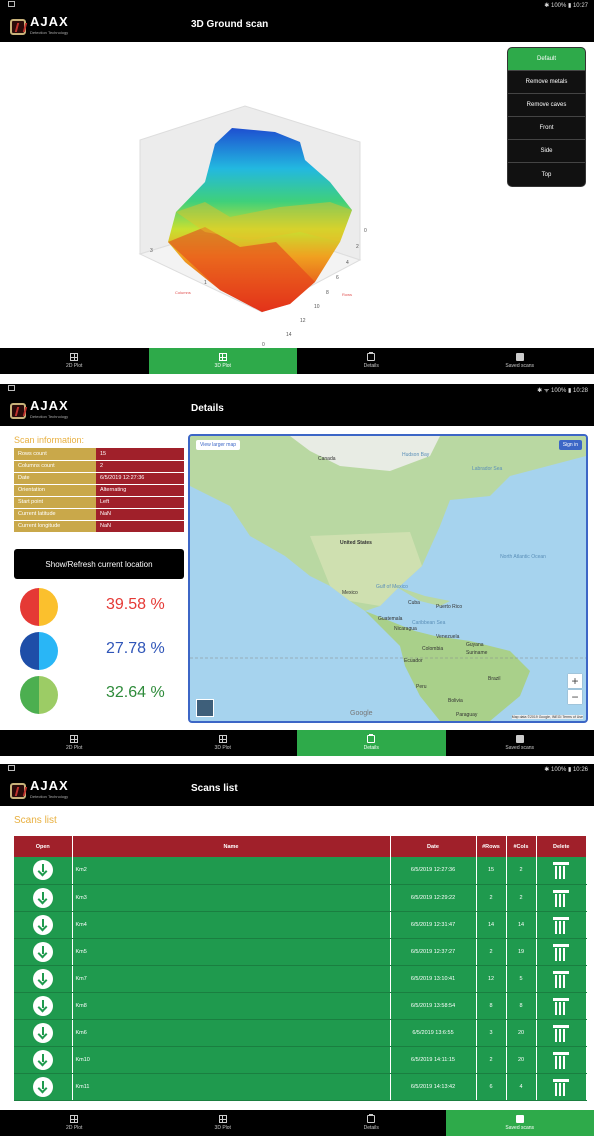 The width and height of the screenshot is (594, 1136). What do you see at coordinates (231, 846) in the screenshot?
I see `col-header-name: Name` at bounding box center [231, 846].